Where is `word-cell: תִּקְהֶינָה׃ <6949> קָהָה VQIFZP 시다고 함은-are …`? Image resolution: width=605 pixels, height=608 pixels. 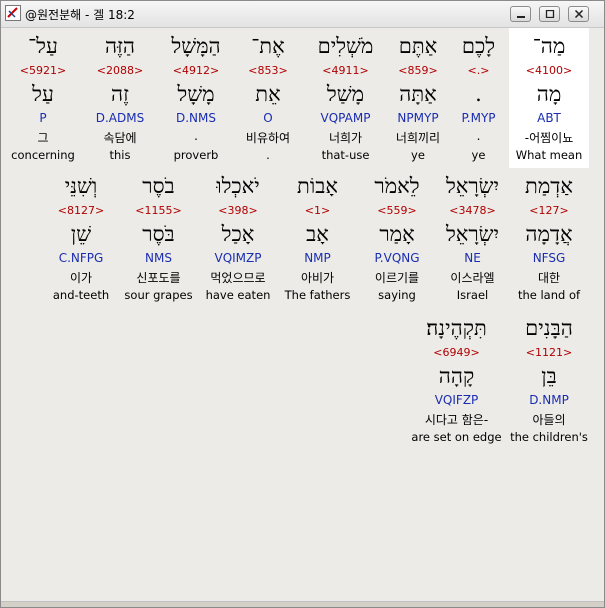 word-cell: תִּקְהֶינָה׃ <6949> קָהָה VQIFZP 시다고 함은-are … is located at coordinates (456, 380).